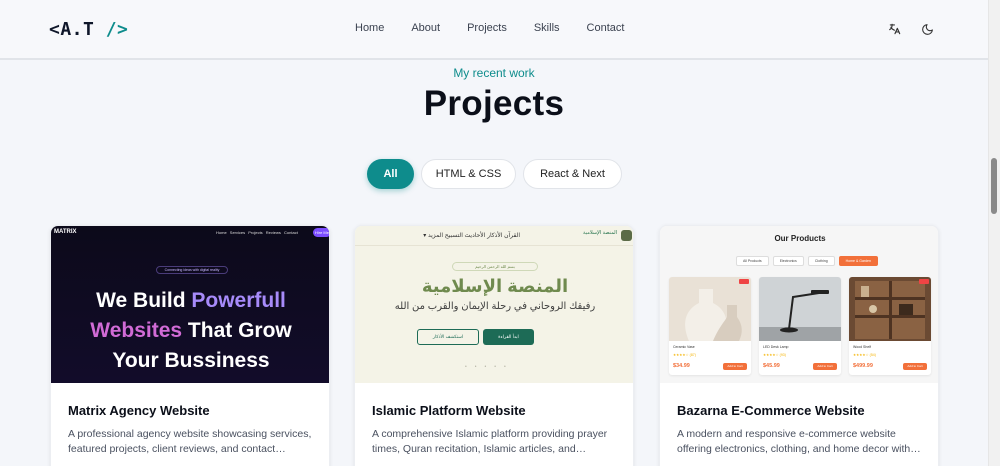 The height and width of the screenshot is (466, 1000). Describe the element at coordinates (864, 355) in the screenshot. I see `product-rating: ★★★★☆ (54)` at that location.